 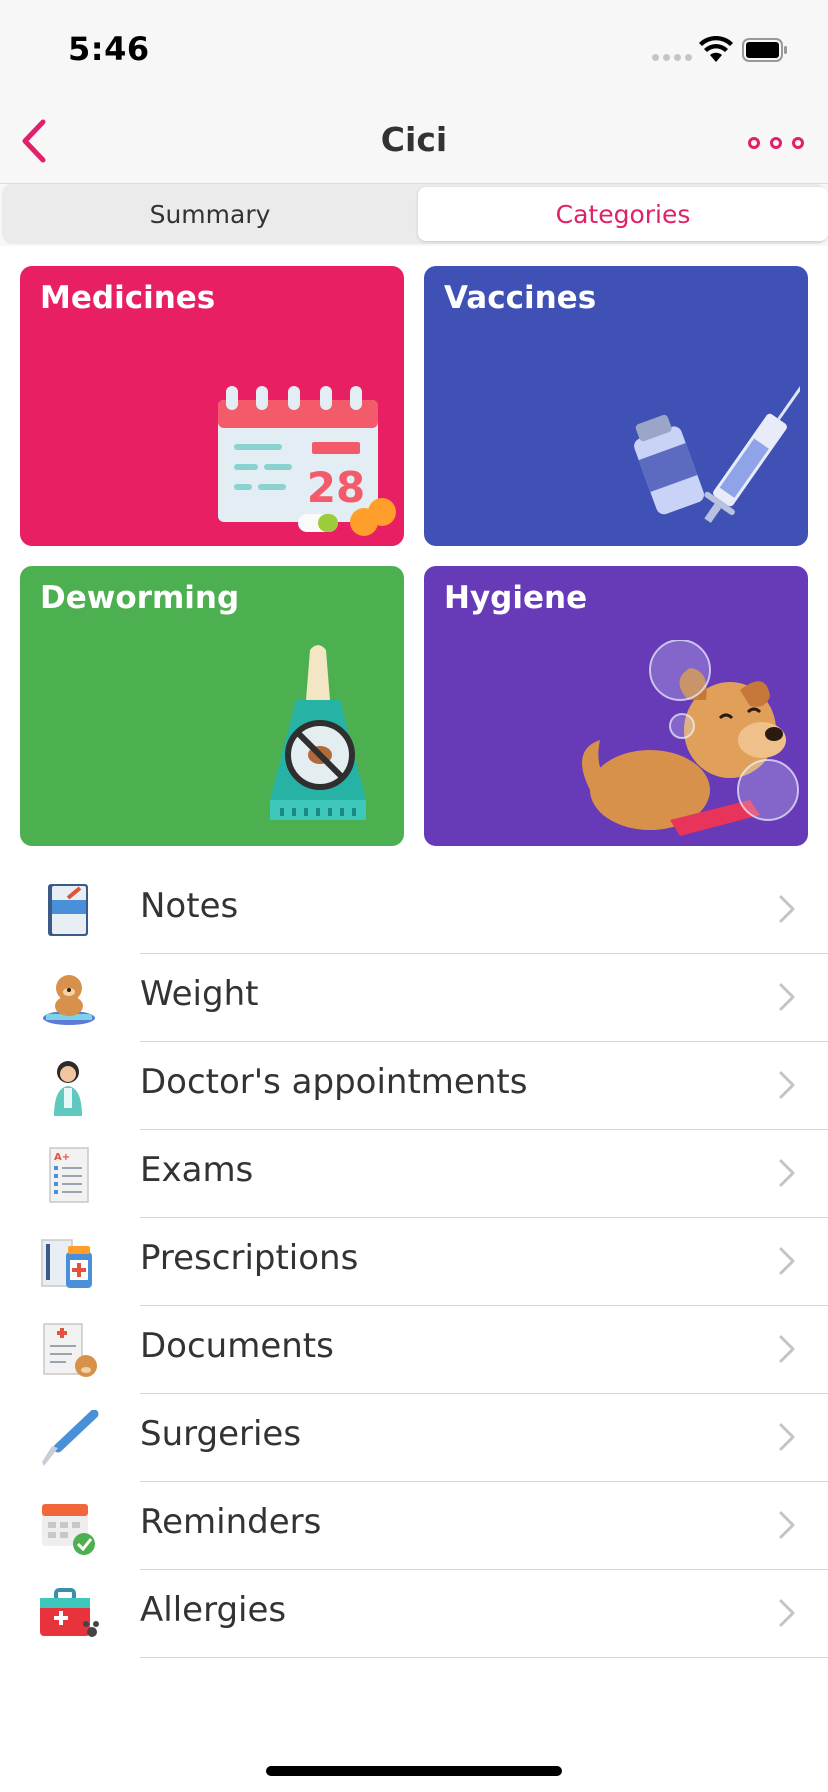 I want to click on list-item-documents: Documents, so click(x=414, y=1350).